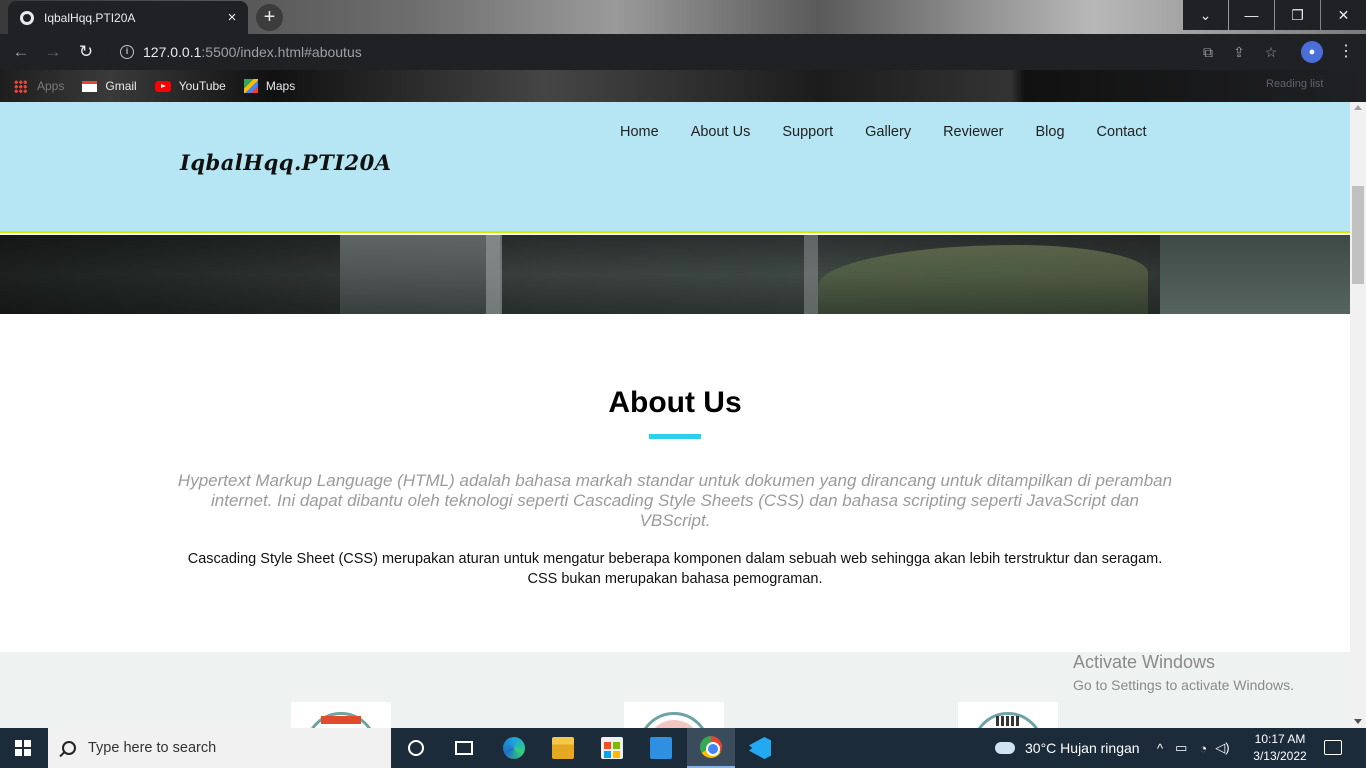 The width and height of the screenshot is (1366, 768). Describe the element at coordinates (683, 17) in the screenshot. I see `browser-tab-strip: IqbalHqq.PTI20A × + ⌄ — ❐ ✕` at that location.